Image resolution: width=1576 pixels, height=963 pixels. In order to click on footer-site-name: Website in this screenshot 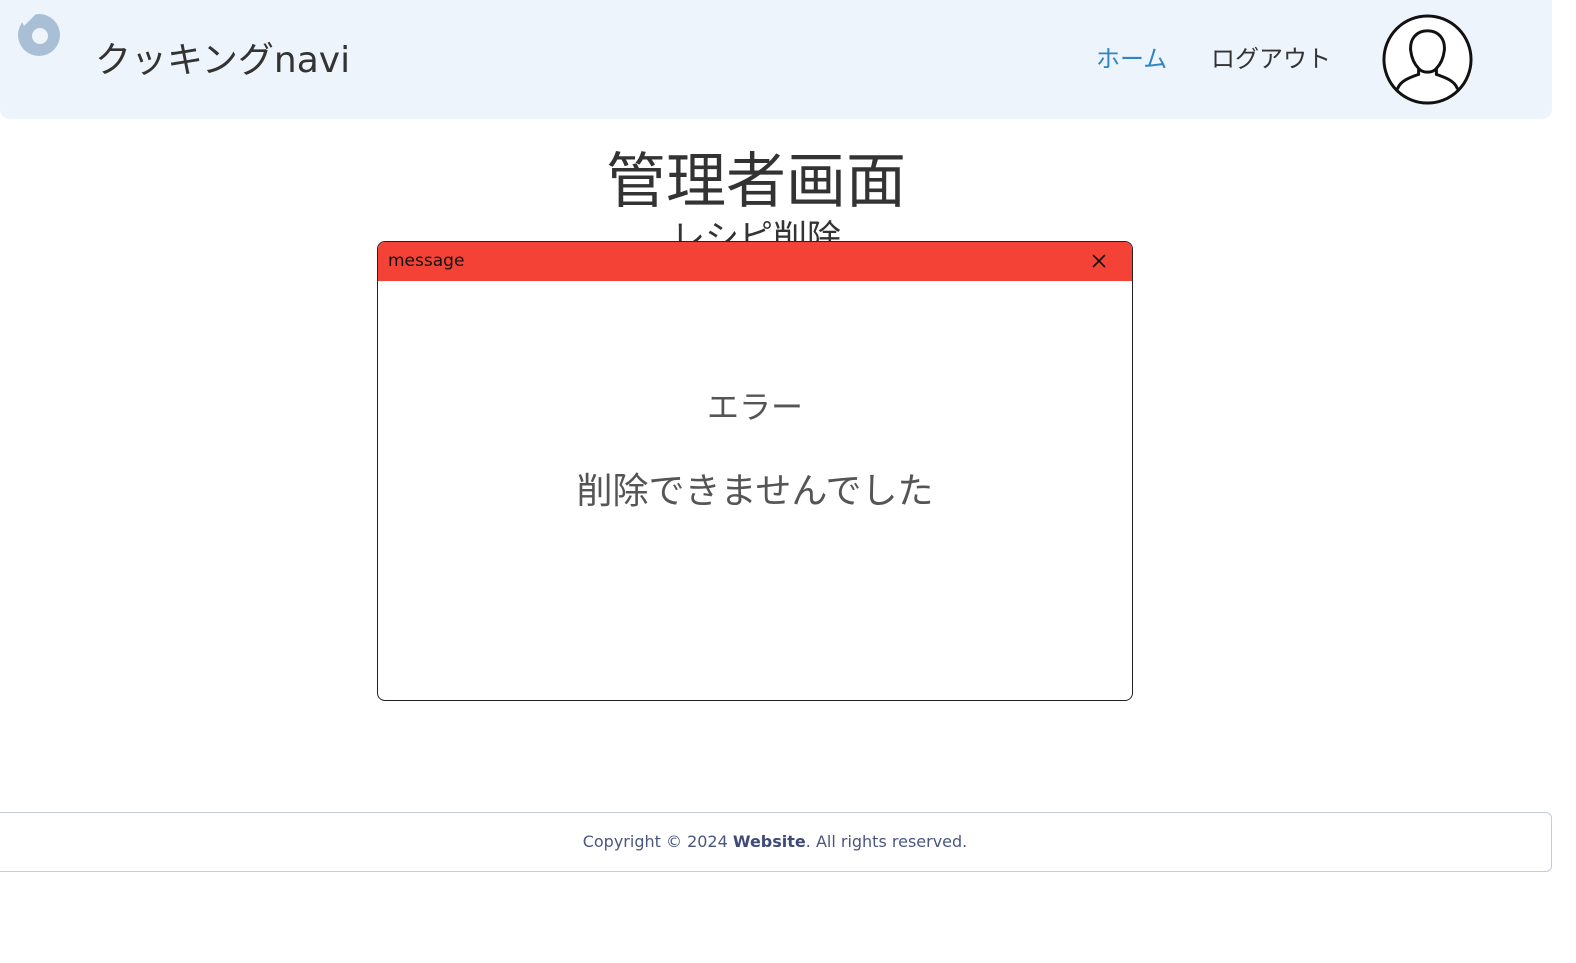, I will do `click(769, 841)`.